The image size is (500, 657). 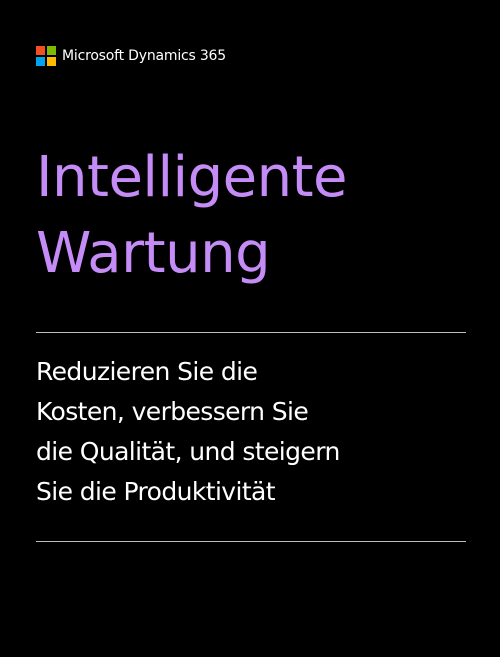 What do you see at coordinates (51, 61) in the screenshot?
I see `logo-square-yellow` at bounding box center [51, 61].